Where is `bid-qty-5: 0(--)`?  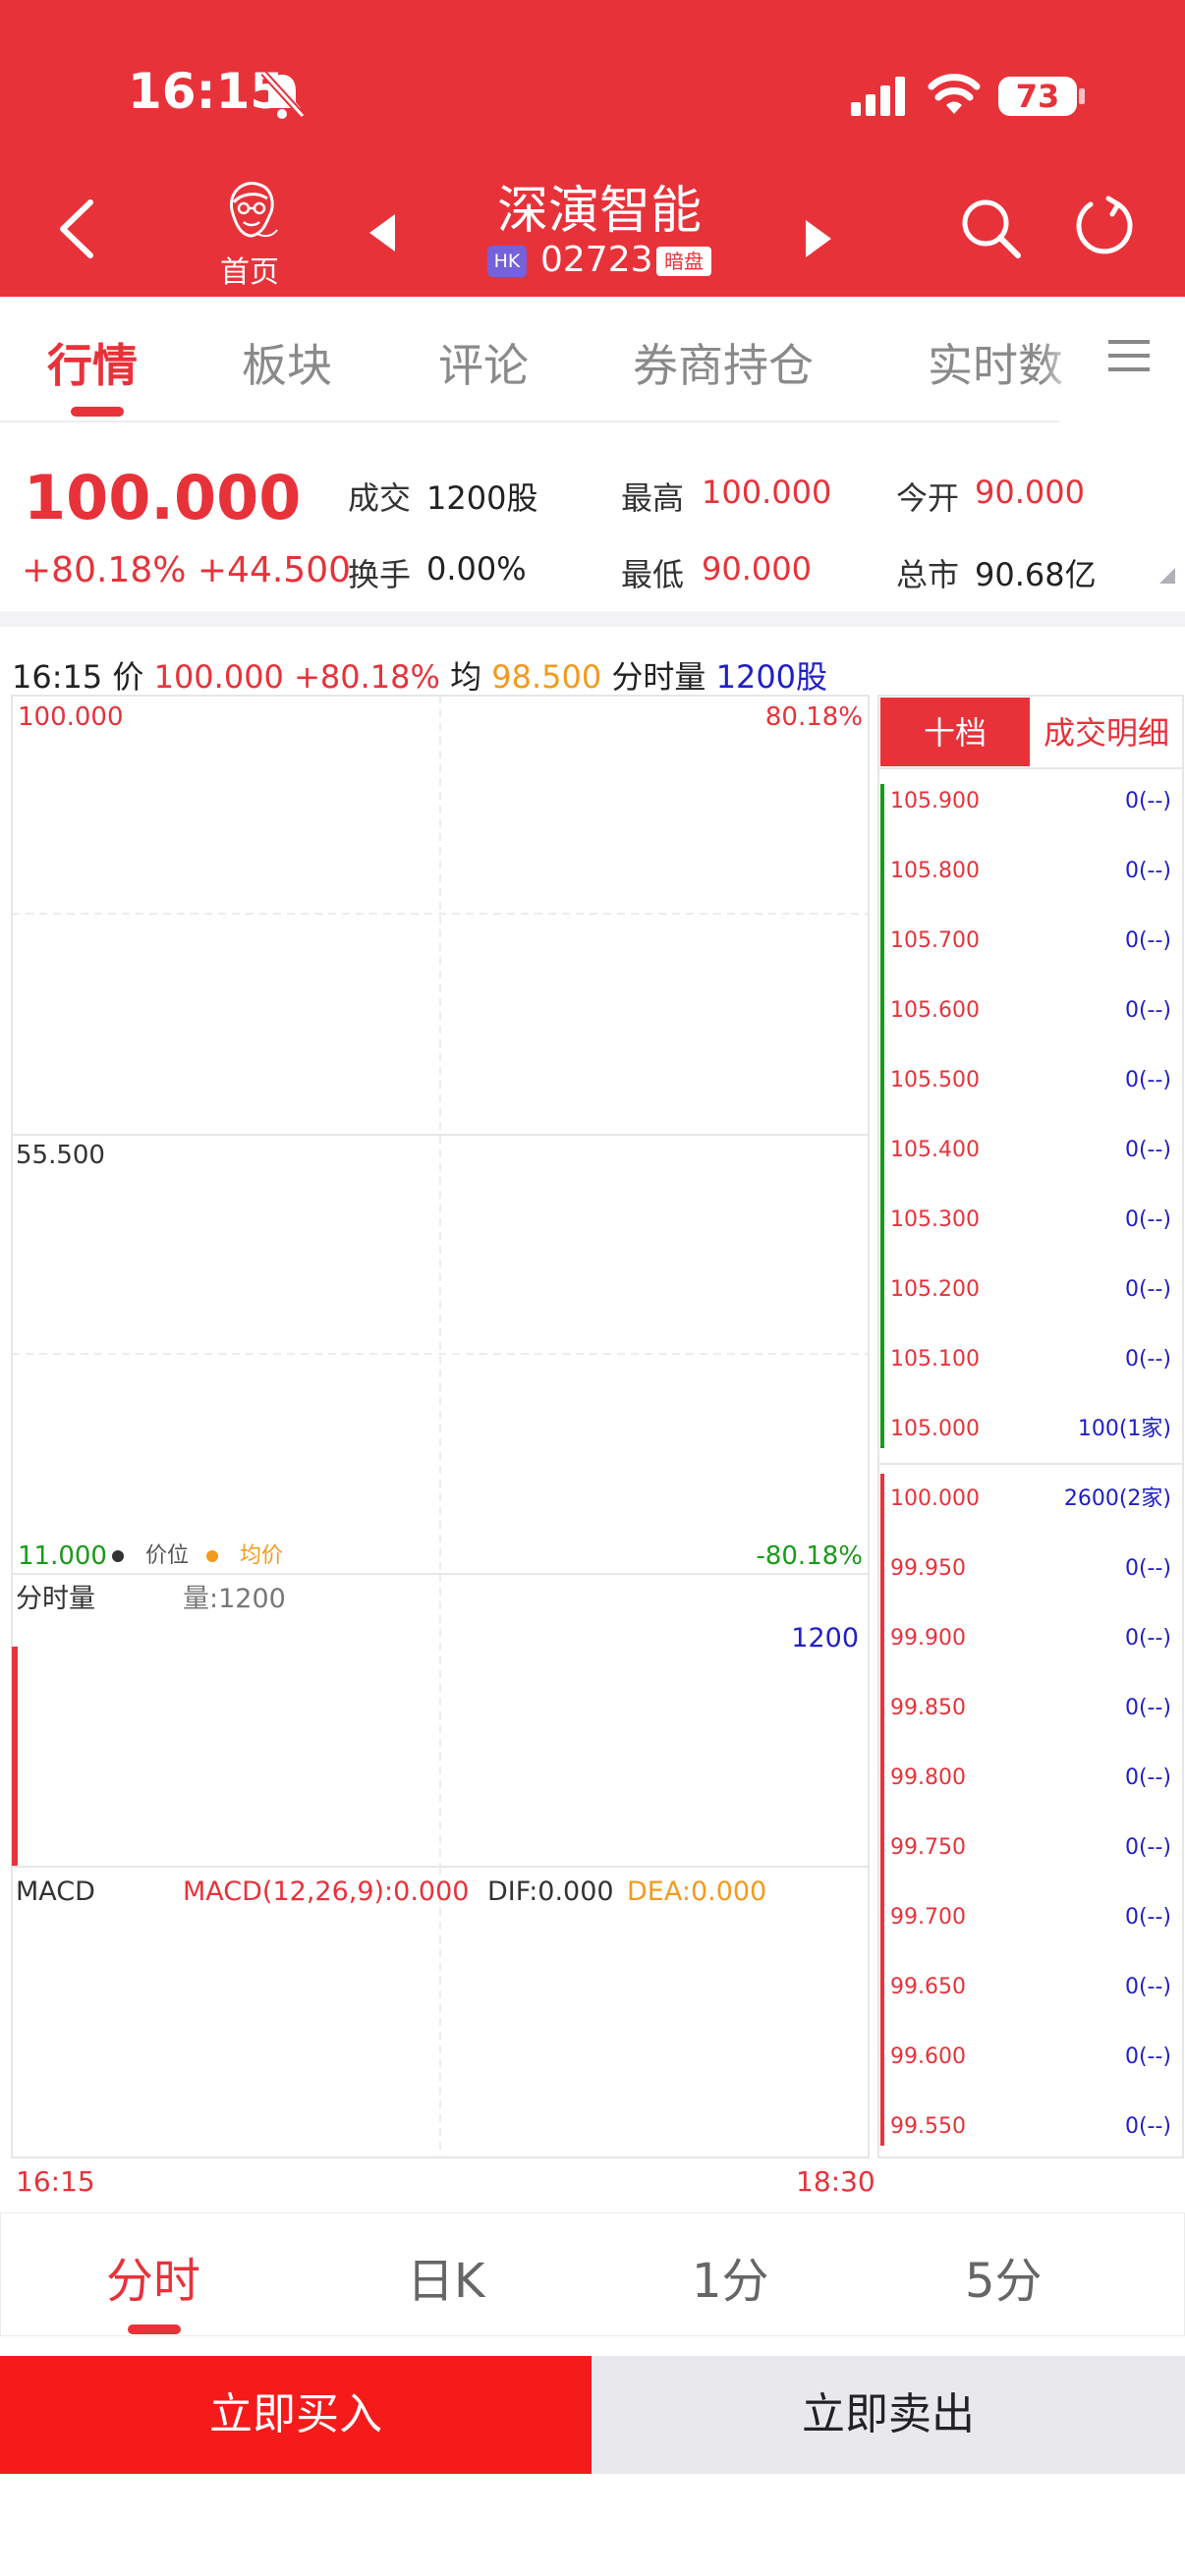
bid-qty-5: 0(--) is located at coordinates (1148, 1847).